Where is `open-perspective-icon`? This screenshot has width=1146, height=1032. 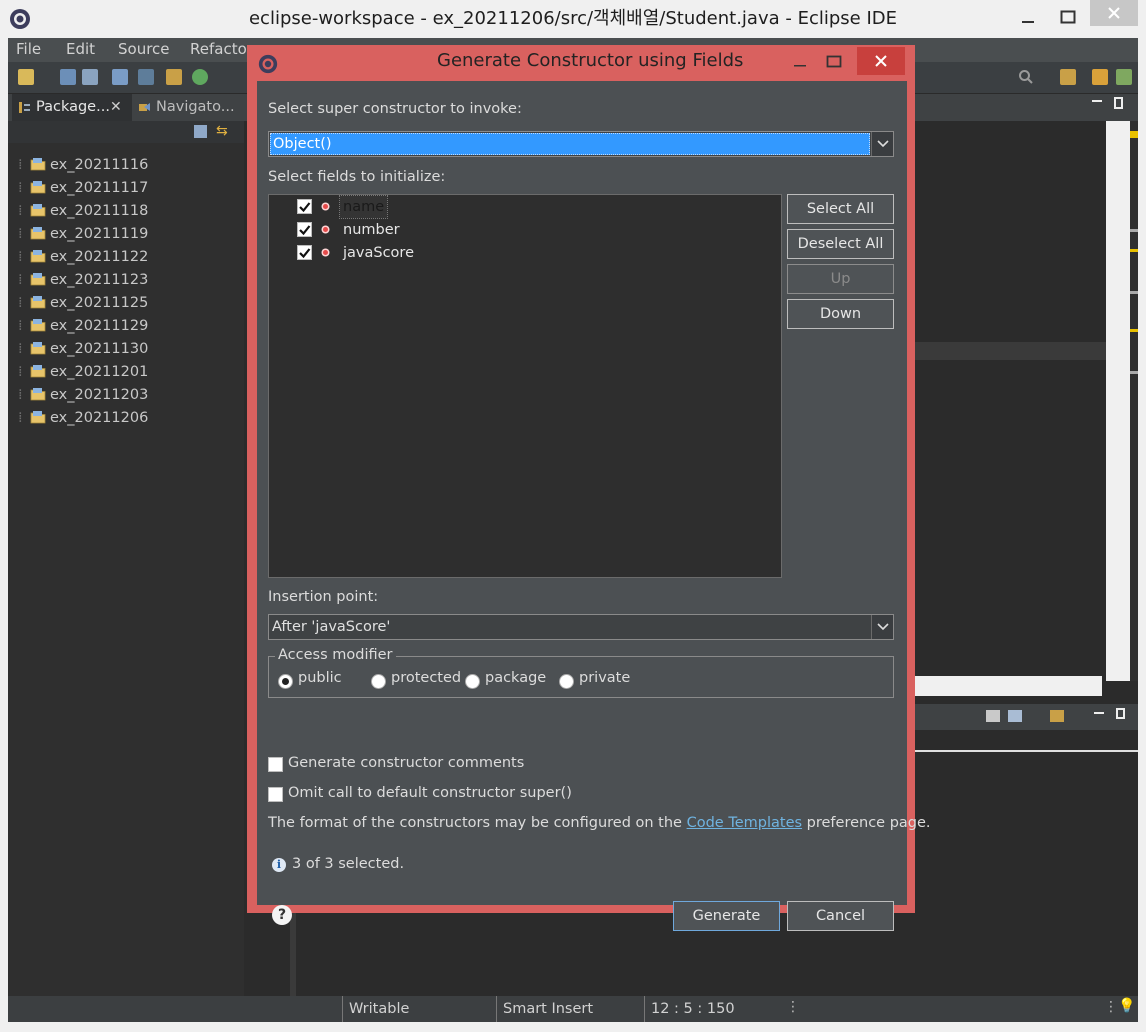 open-perspective-icon is located at coordinates (1068, 77).